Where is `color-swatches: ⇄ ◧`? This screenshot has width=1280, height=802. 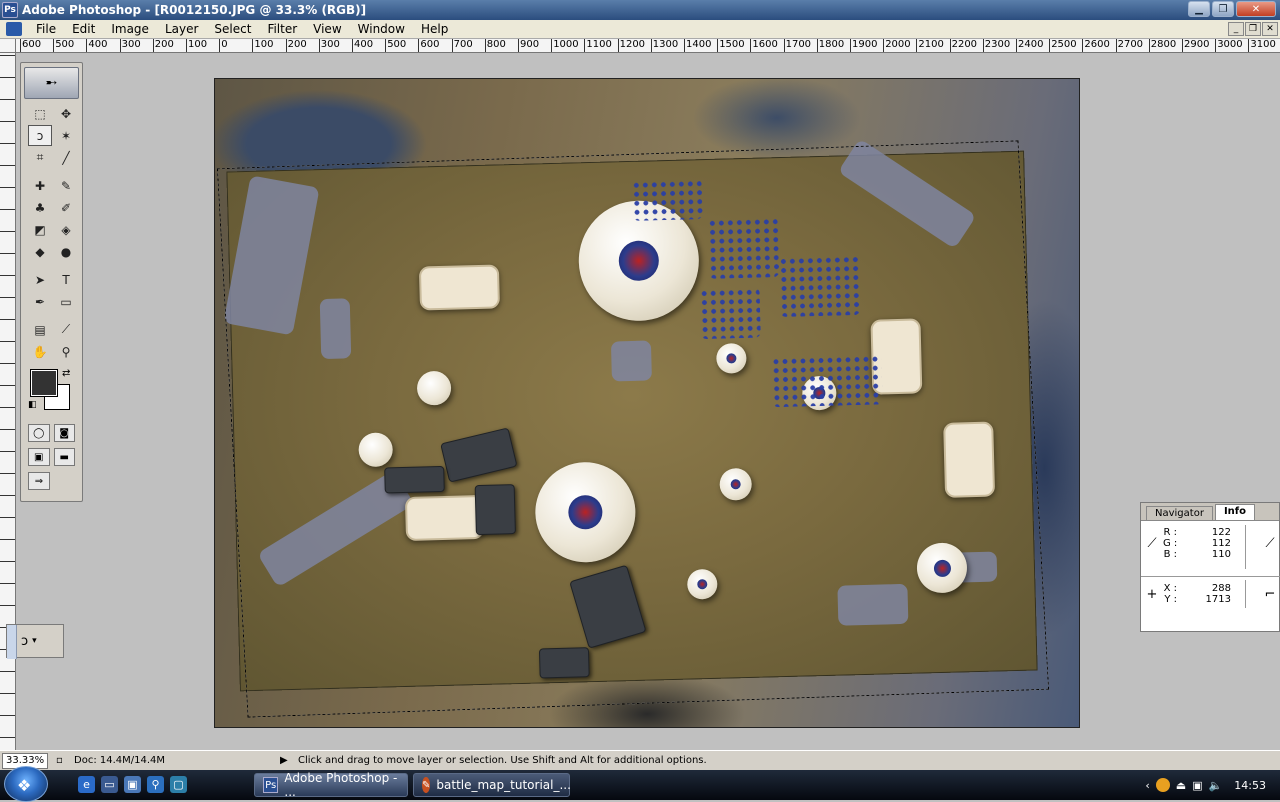 color-swatches: ⇄ ◧ is located at coordinates (53, 393).